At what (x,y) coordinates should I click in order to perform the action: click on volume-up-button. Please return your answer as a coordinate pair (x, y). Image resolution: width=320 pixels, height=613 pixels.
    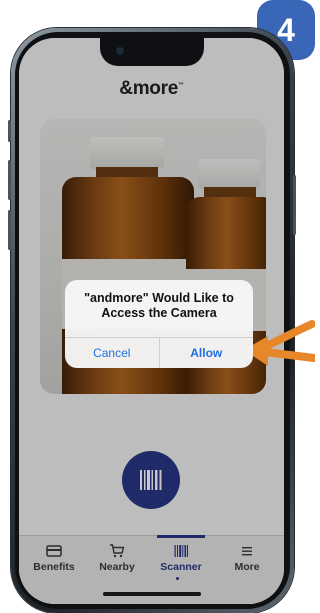
    Looking at the image, I should click on (9, 180).